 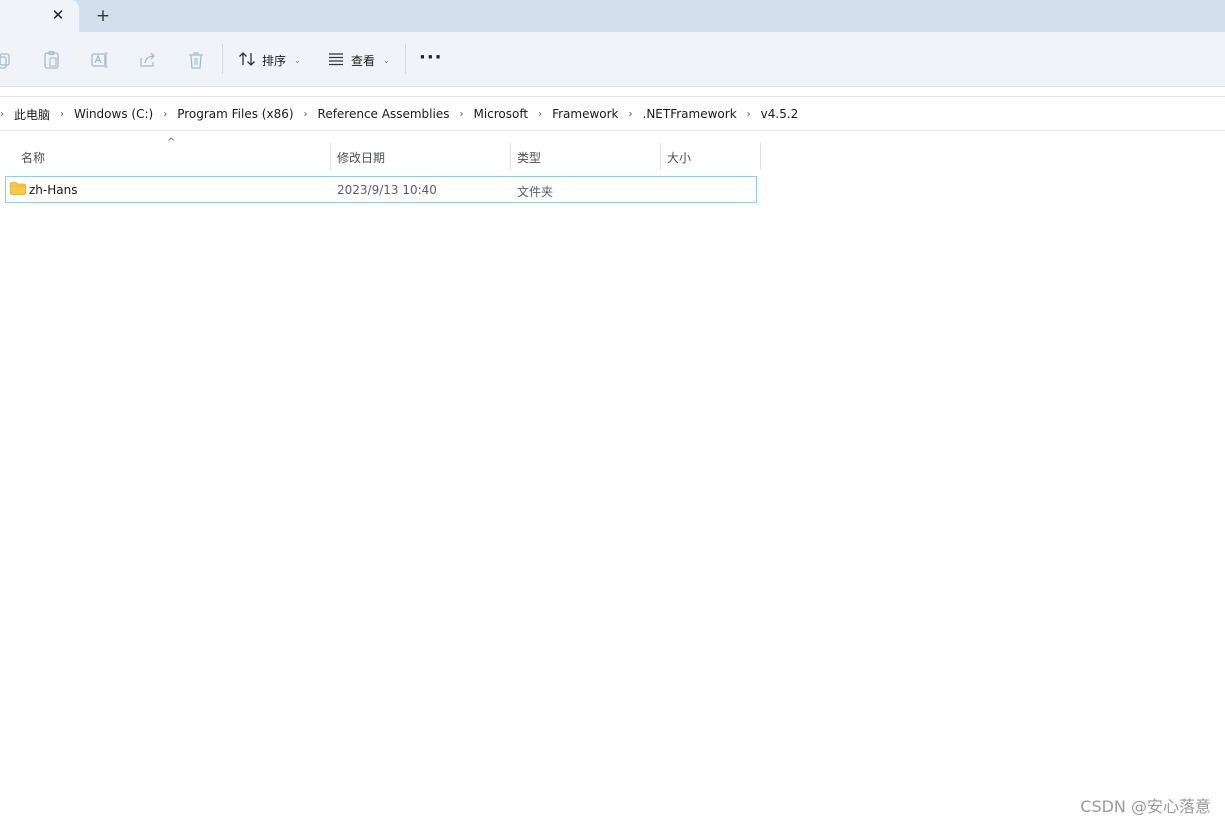 I want to click on sort-button: 排序 ⌄, so click(x=269, y=60).